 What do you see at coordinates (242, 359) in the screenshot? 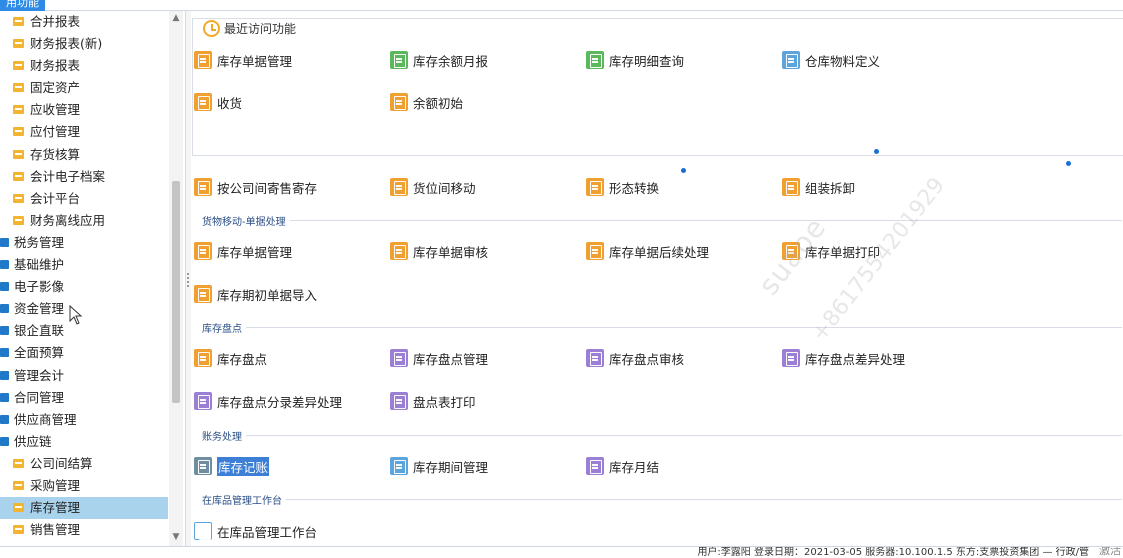
I see `function-label: 库存盘点` at bounding box center [242, 359].